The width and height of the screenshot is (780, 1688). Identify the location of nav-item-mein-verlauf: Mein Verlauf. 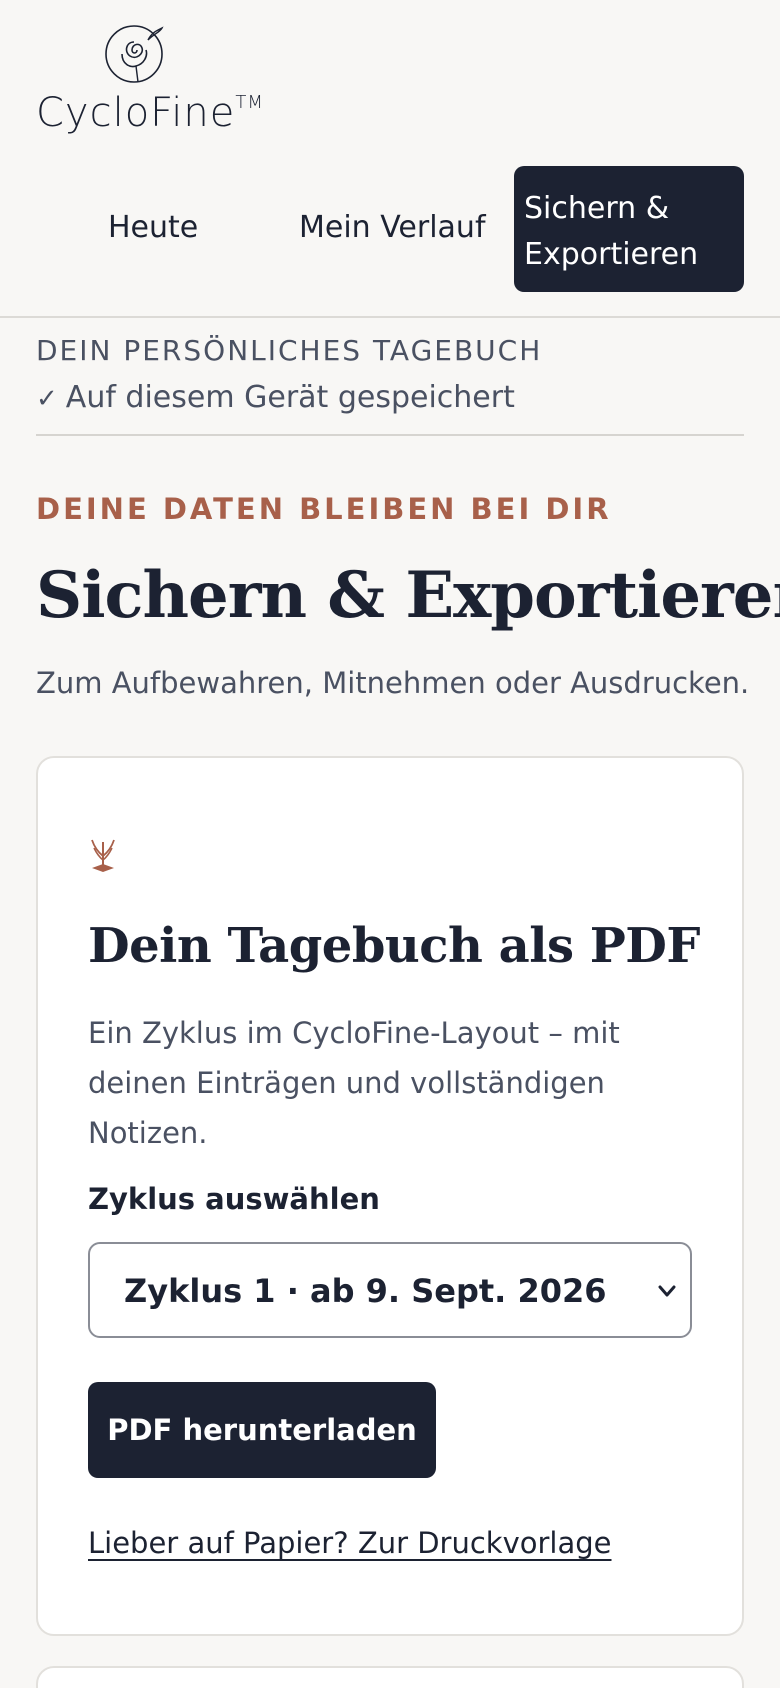
(392, 227).